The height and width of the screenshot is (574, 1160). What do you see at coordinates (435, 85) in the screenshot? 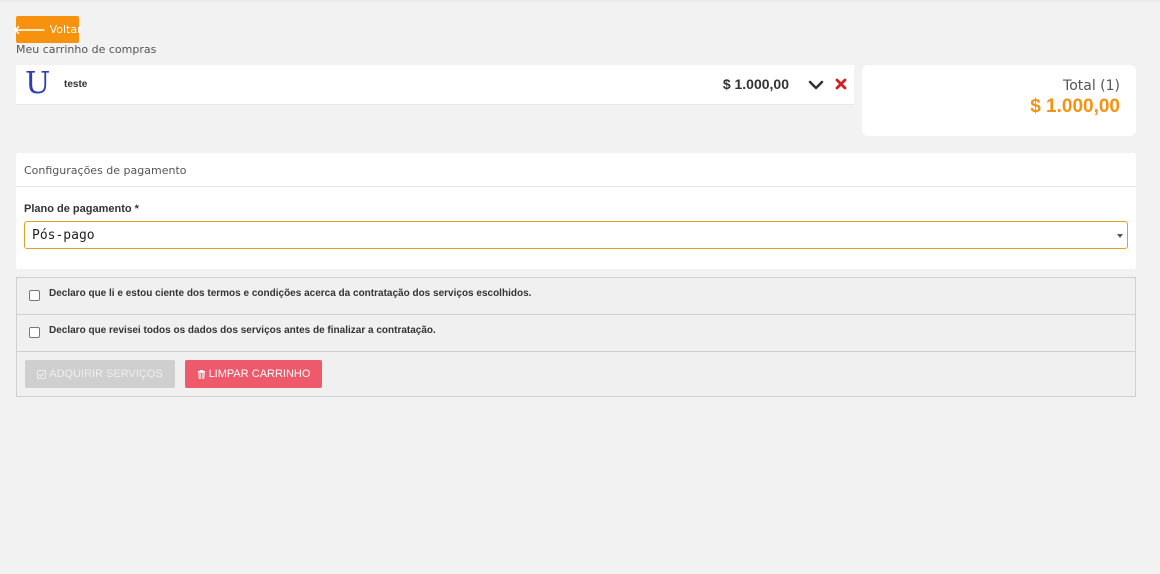
I see `cart-item: U teste $ 1.000,00` at bounding box center [435, 85].